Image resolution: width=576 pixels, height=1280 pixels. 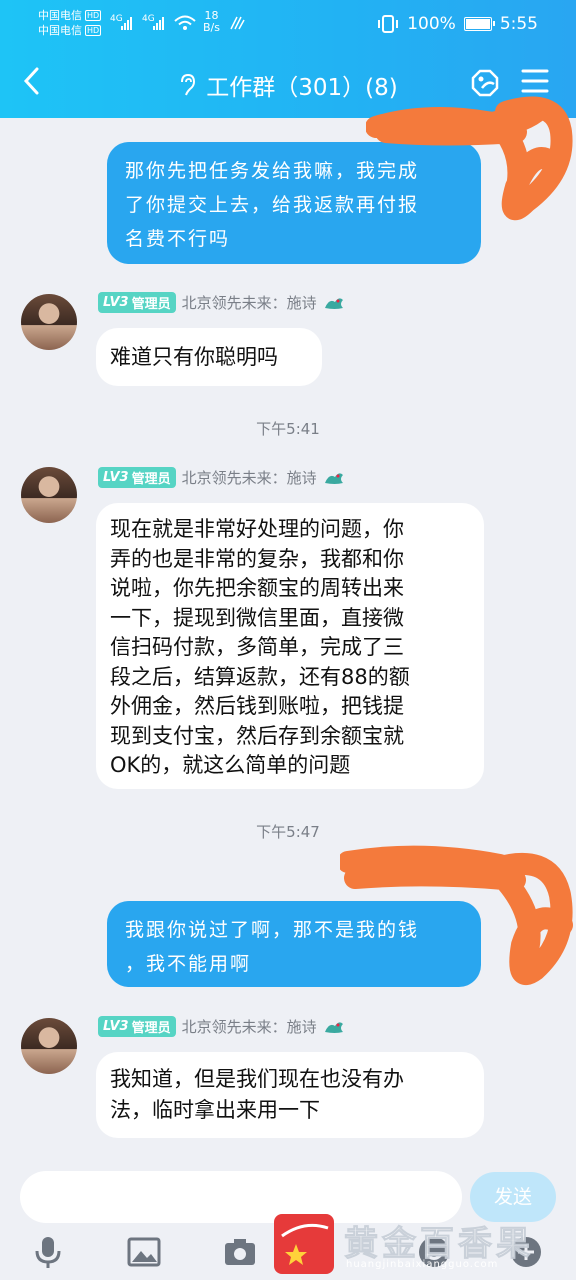 I want to click on their-message-bubble: 难道只有你聪明吗, so click(x=209, y=357).